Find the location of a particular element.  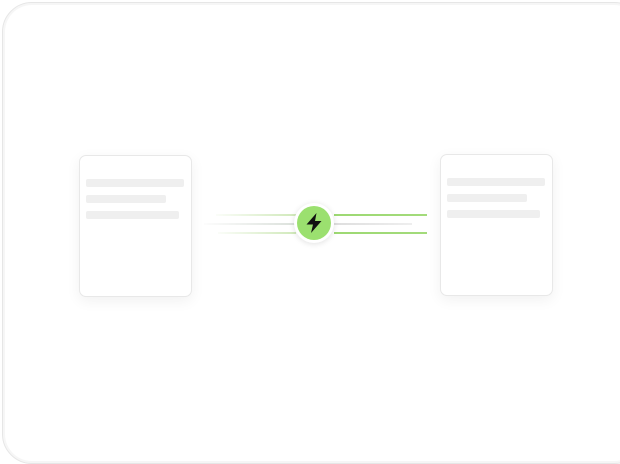

sync-hub is located at coordinates (314, 223).